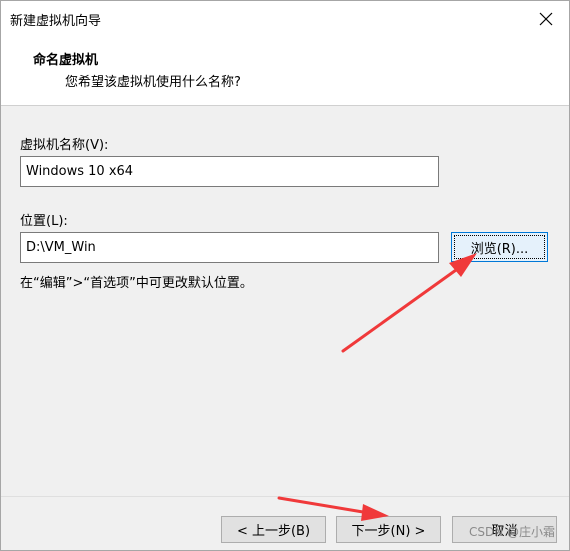 This screenshot has width=570, height=551. I want to click on location-label: 位置(L):, so click(44, 221).